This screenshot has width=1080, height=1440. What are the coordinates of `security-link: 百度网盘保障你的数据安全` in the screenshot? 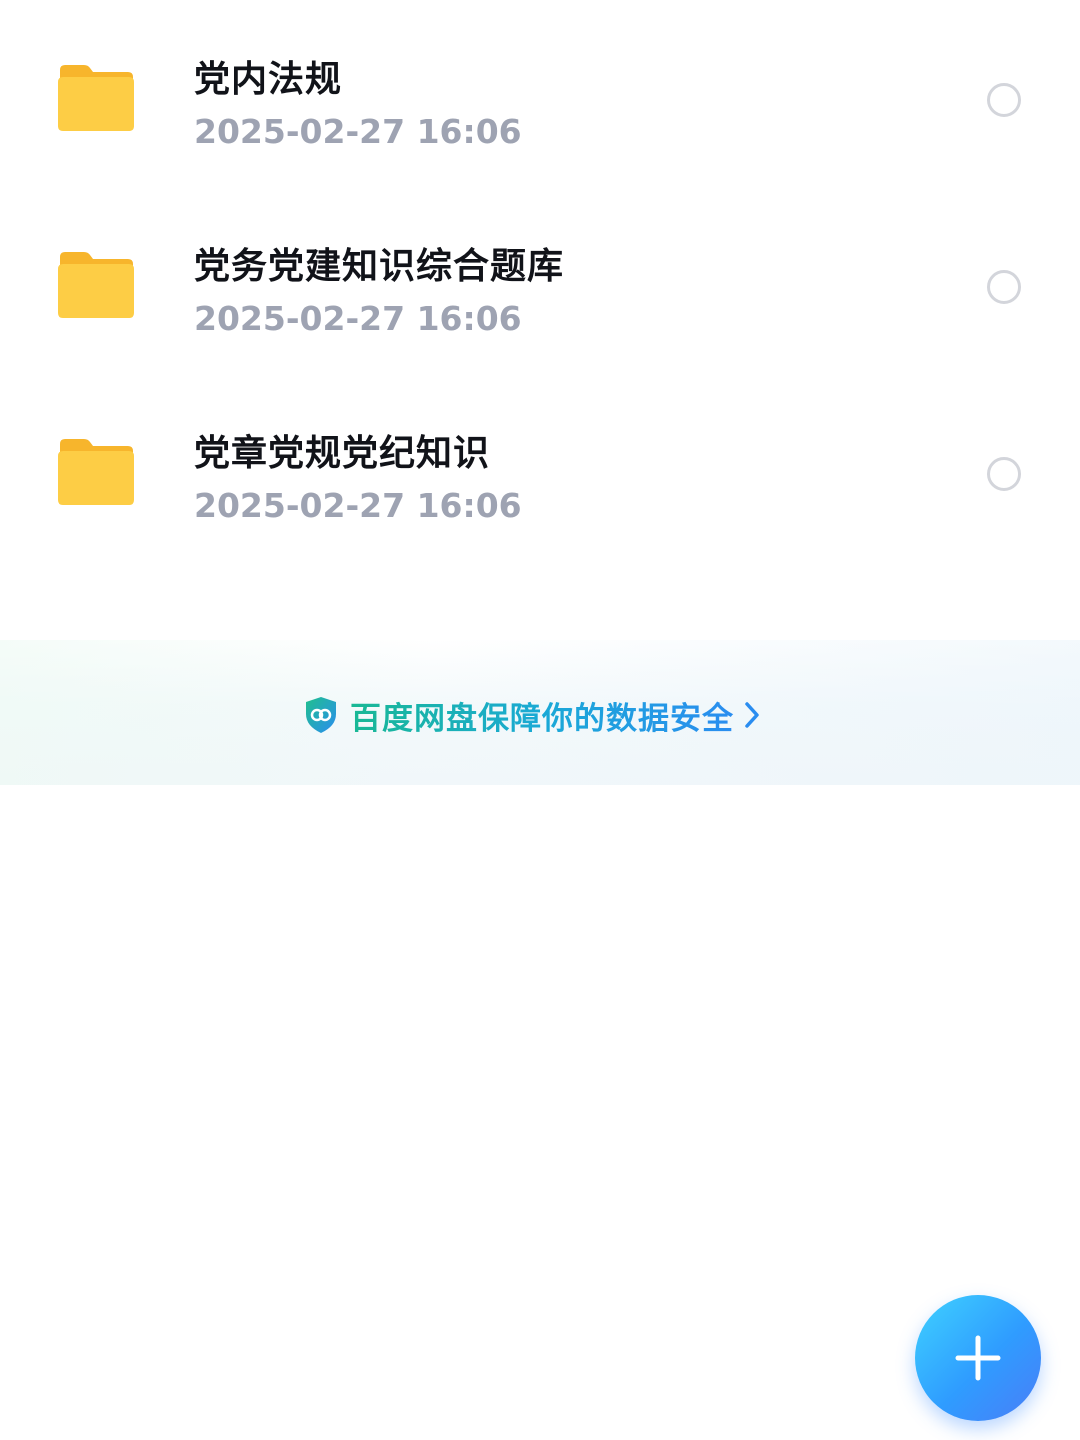 It's located at (533, 715).